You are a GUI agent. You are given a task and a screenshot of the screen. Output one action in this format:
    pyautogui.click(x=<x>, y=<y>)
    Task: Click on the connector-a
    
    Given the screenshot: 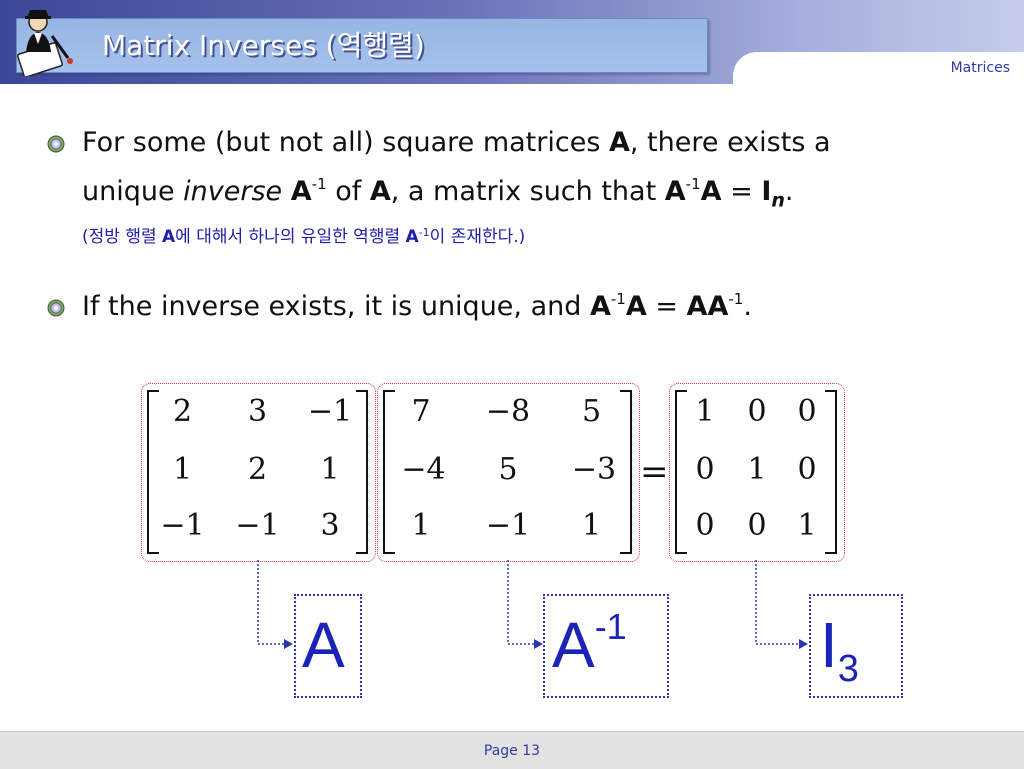 What is the action you would take?
    pyautogui.click(x=271, y=602)
    